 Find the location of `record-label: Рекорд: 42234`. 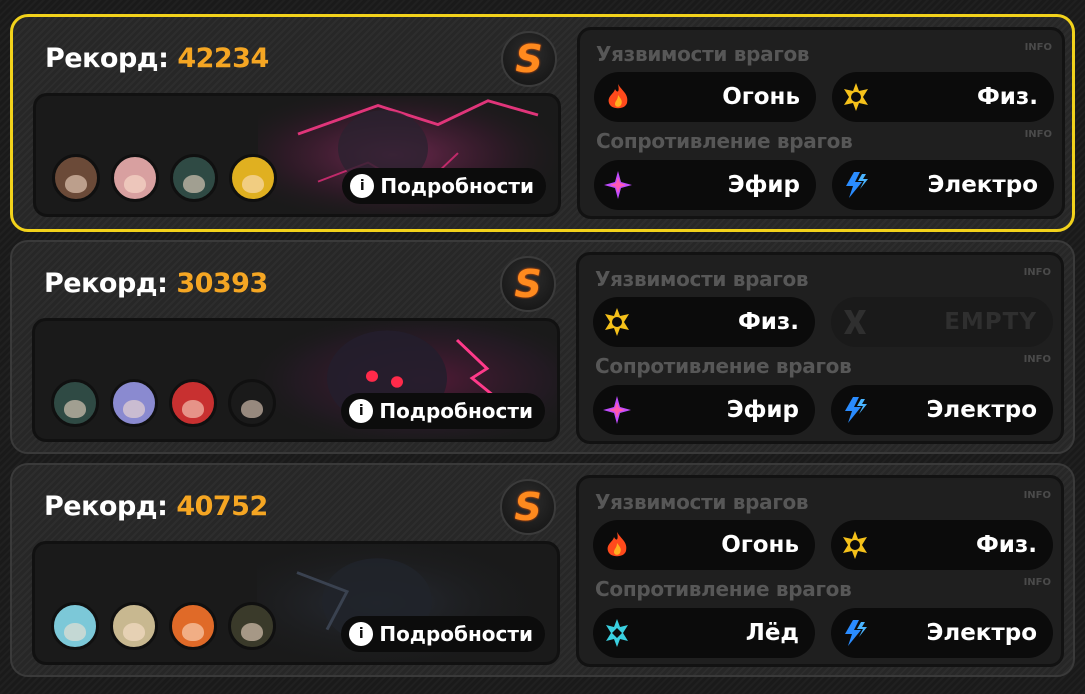

record-label: Рекорд: 42234 is located at coordinates (157, 58).